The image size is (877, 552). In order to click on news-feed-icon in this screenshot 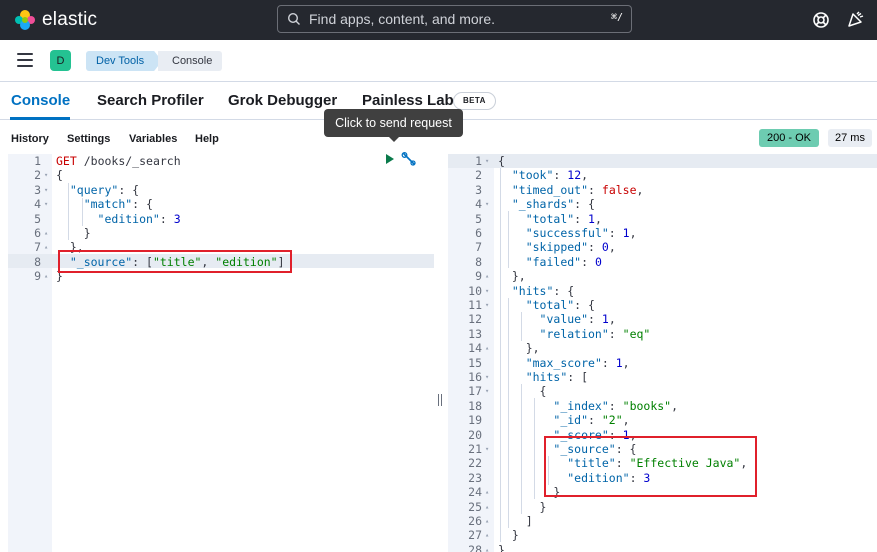, I will do `click(855, 20)`.